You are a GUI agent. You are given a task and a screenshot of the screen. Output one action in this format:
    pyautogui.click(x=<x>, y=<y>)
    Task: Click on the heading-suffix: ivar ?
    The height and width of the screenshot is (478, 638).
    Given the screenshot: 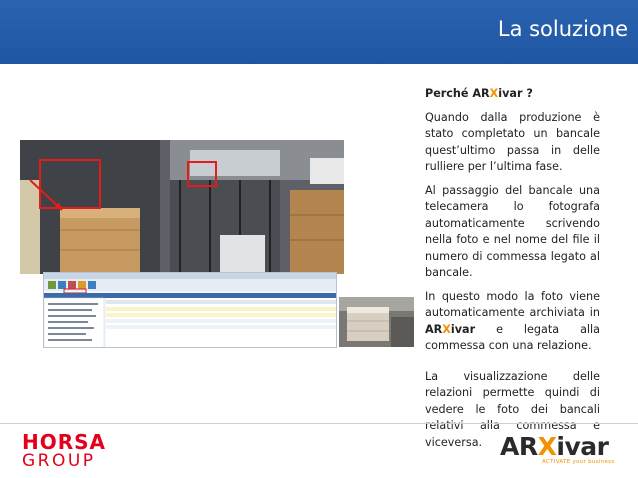 What is the action you would take?
    pyautogui.click(x=515, y=93)
    